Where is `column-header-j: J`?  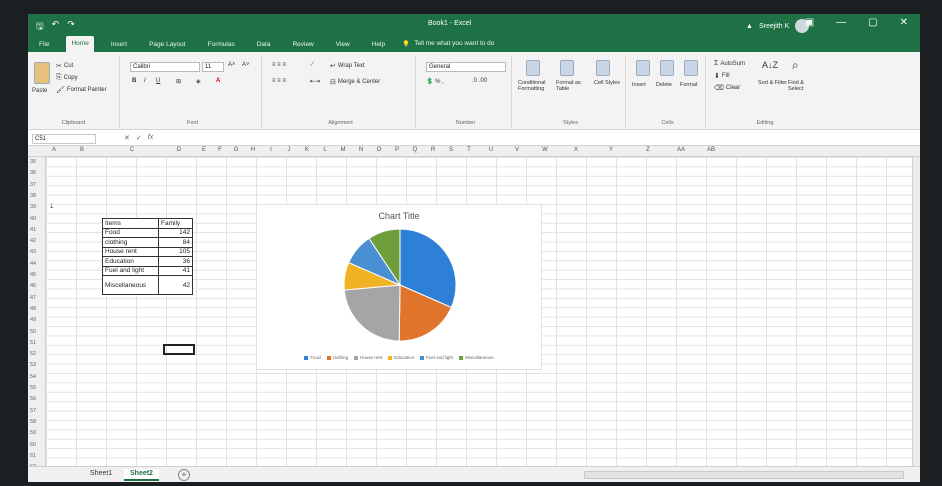 column-header-j: J is located at coordinates (289, 150).